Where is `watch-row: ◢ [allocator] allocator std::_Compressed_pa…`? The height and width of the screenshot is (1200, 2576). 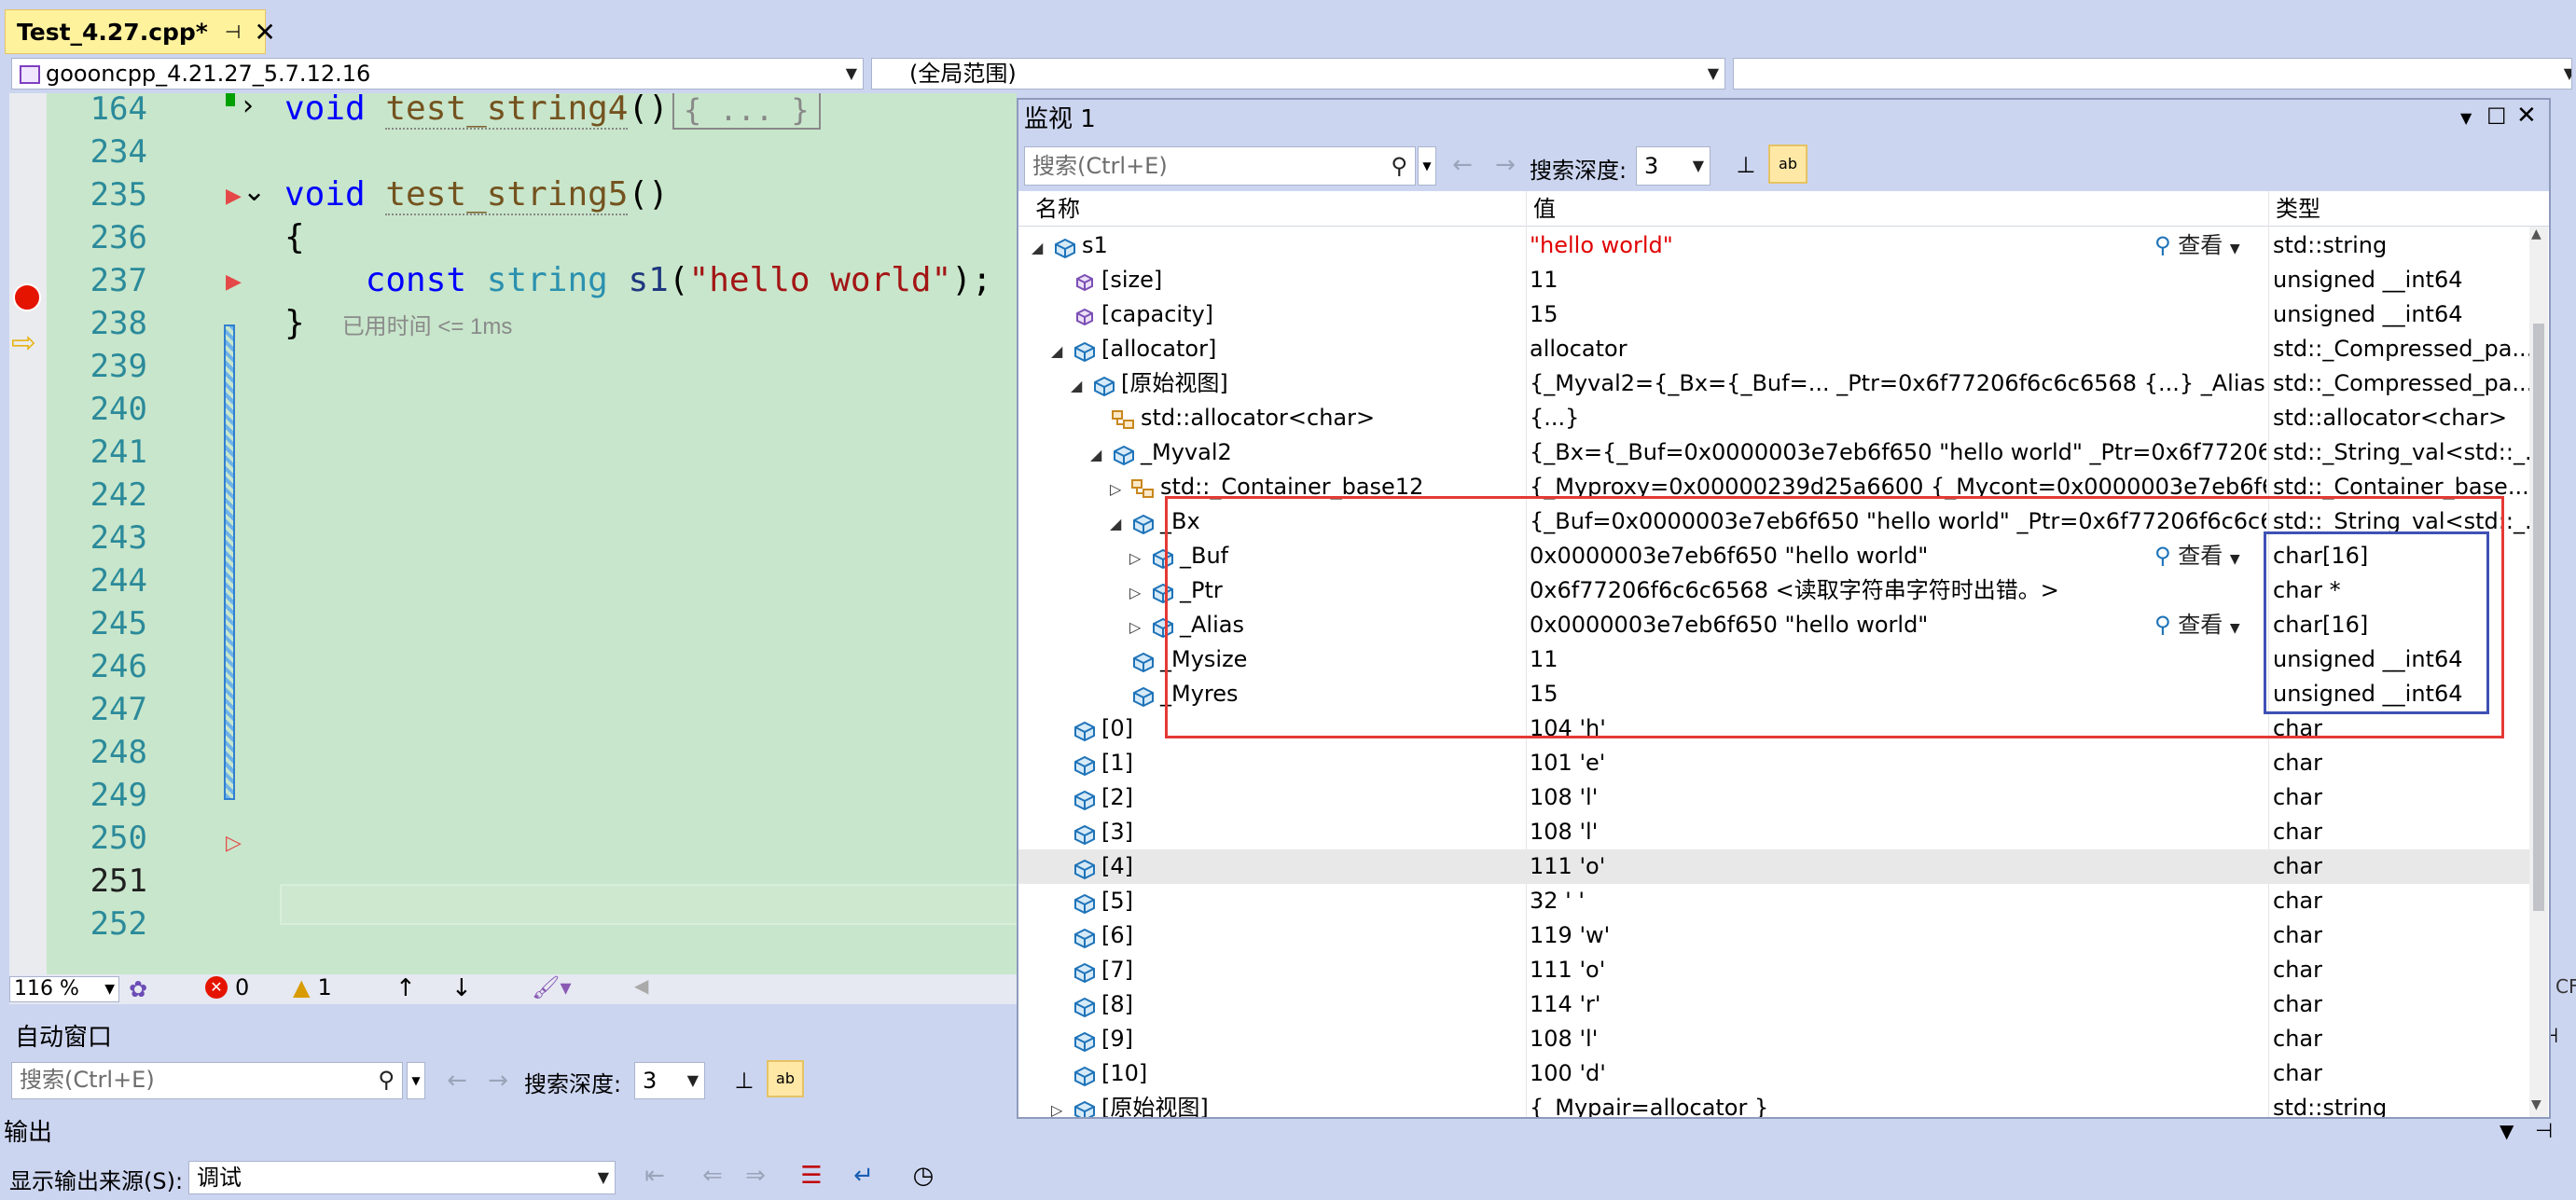
watch-row: ◢ [allocator] allocator std::_Compressed_pa… is located at coordinates (1773, 349).